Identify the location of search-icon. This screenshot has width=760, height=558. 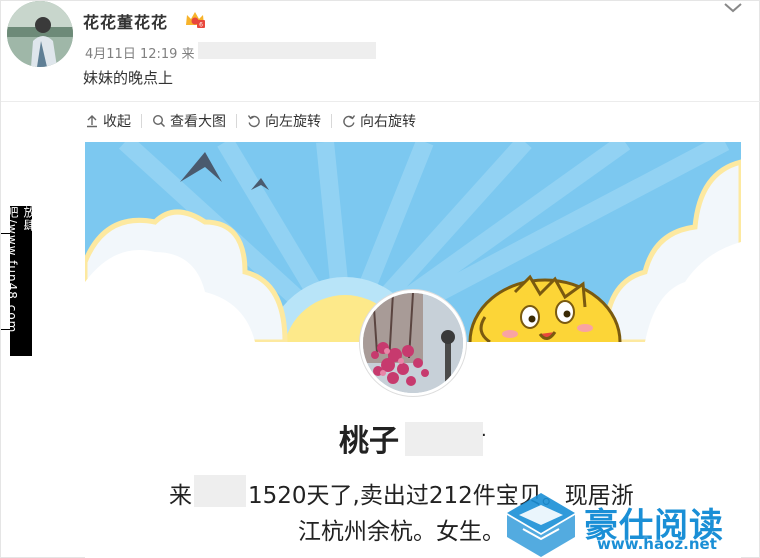
(159, 121).